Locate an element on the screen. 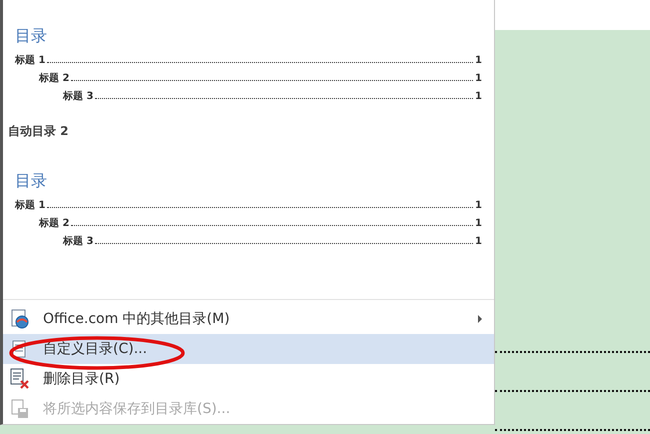 This screenshot has height=434, width=650. globe-document-icon is located at coordinates (20, 319).